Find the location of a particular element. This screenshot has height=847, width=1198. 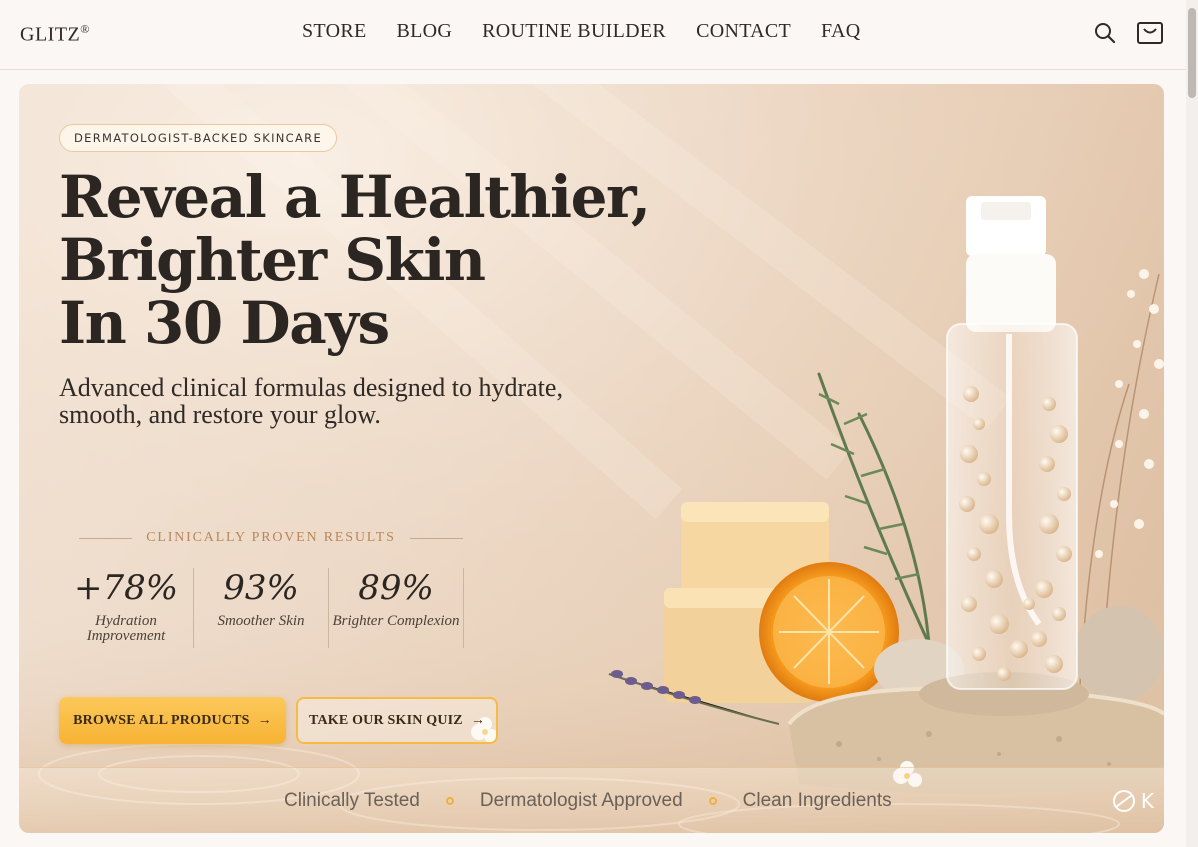

cart-icon is located at coordinates (1149, 33).